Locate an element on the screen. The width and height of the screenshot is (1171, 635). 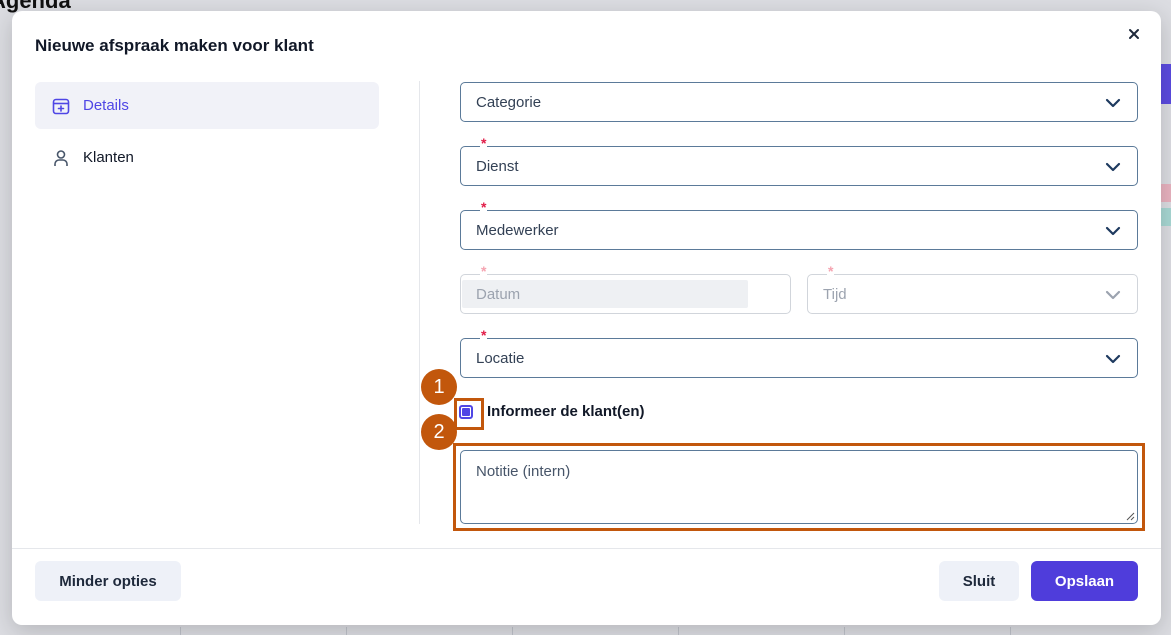
nav-item-label: Klanten is located at coordinates (108, 157).